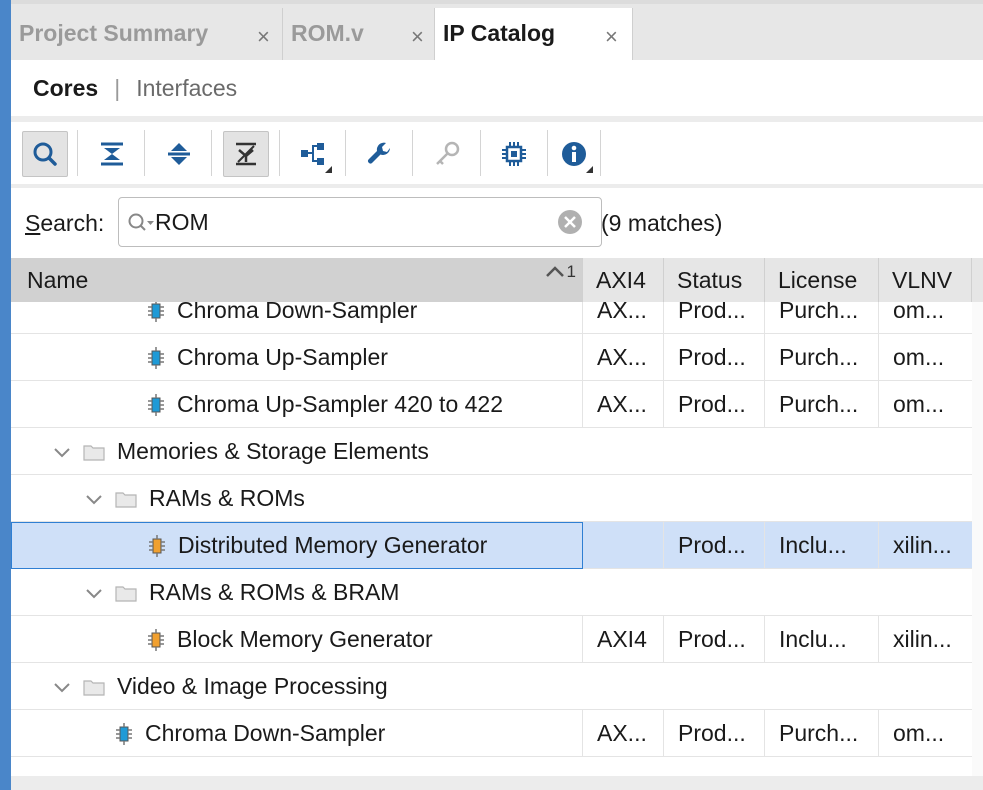  I want to click on name-cell: Chroma Up-Sampler, so click(297, 357).